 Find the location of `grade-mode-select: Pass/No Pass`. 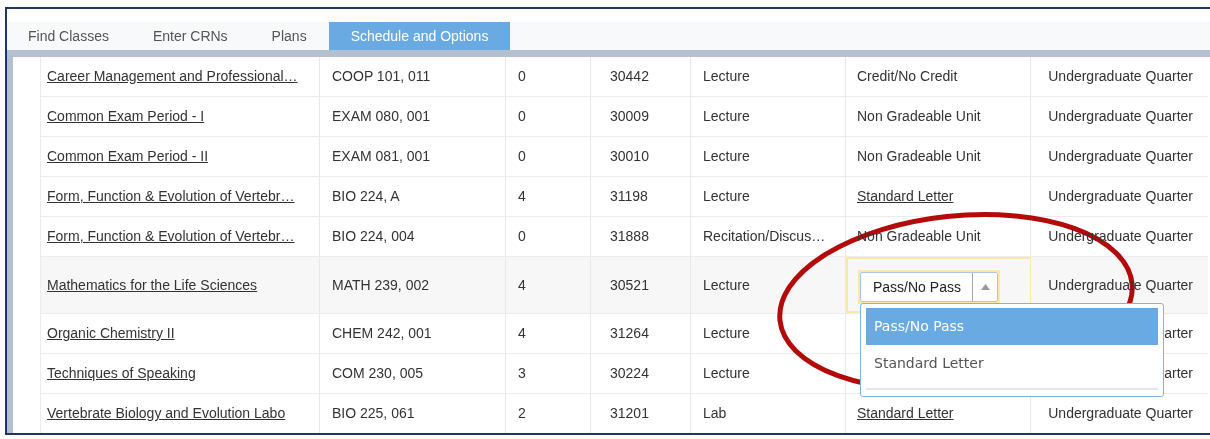

grade-mode-select: Pass/No Pass is located at coordinates (929, 287).